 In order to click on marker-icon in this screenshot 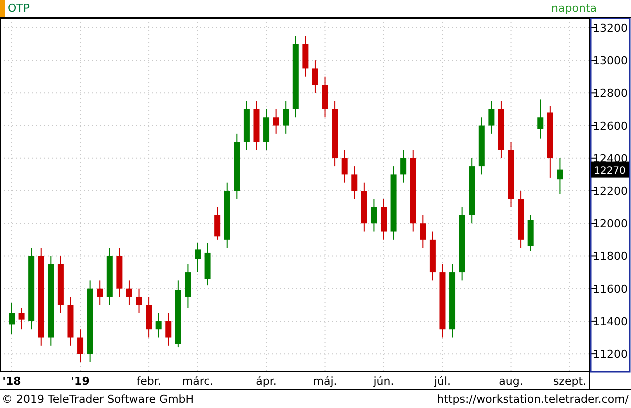, I will do `click(2, 8)`.